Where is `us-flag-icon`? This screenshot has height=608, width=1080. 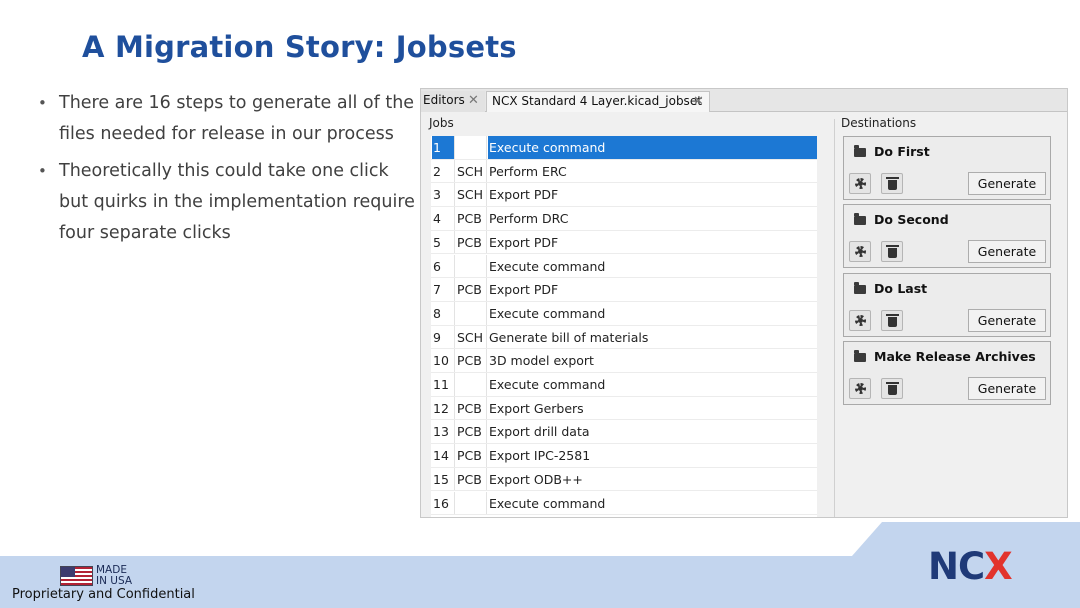 us-flag-icon is located at coordinates (76, 576).